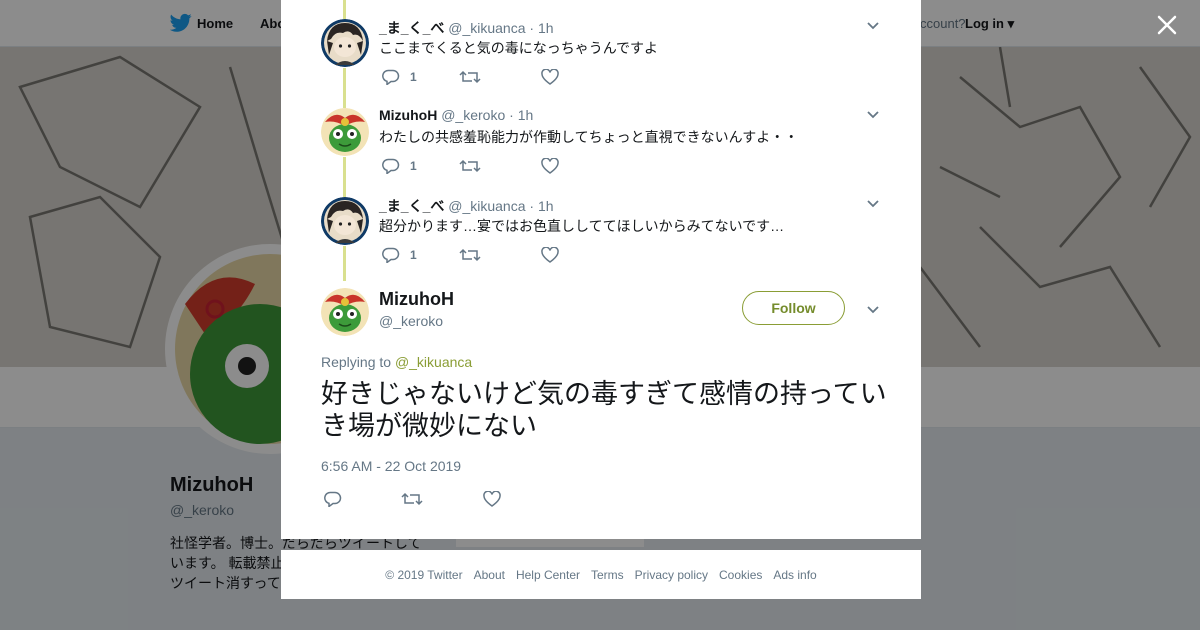 This screenshot has width=1200, height=630. What do you see at coordinates (433, 362) in the screenshot?
I see `replying-to-handle-link: @_kikuanca` at bounding box center [433, 362].